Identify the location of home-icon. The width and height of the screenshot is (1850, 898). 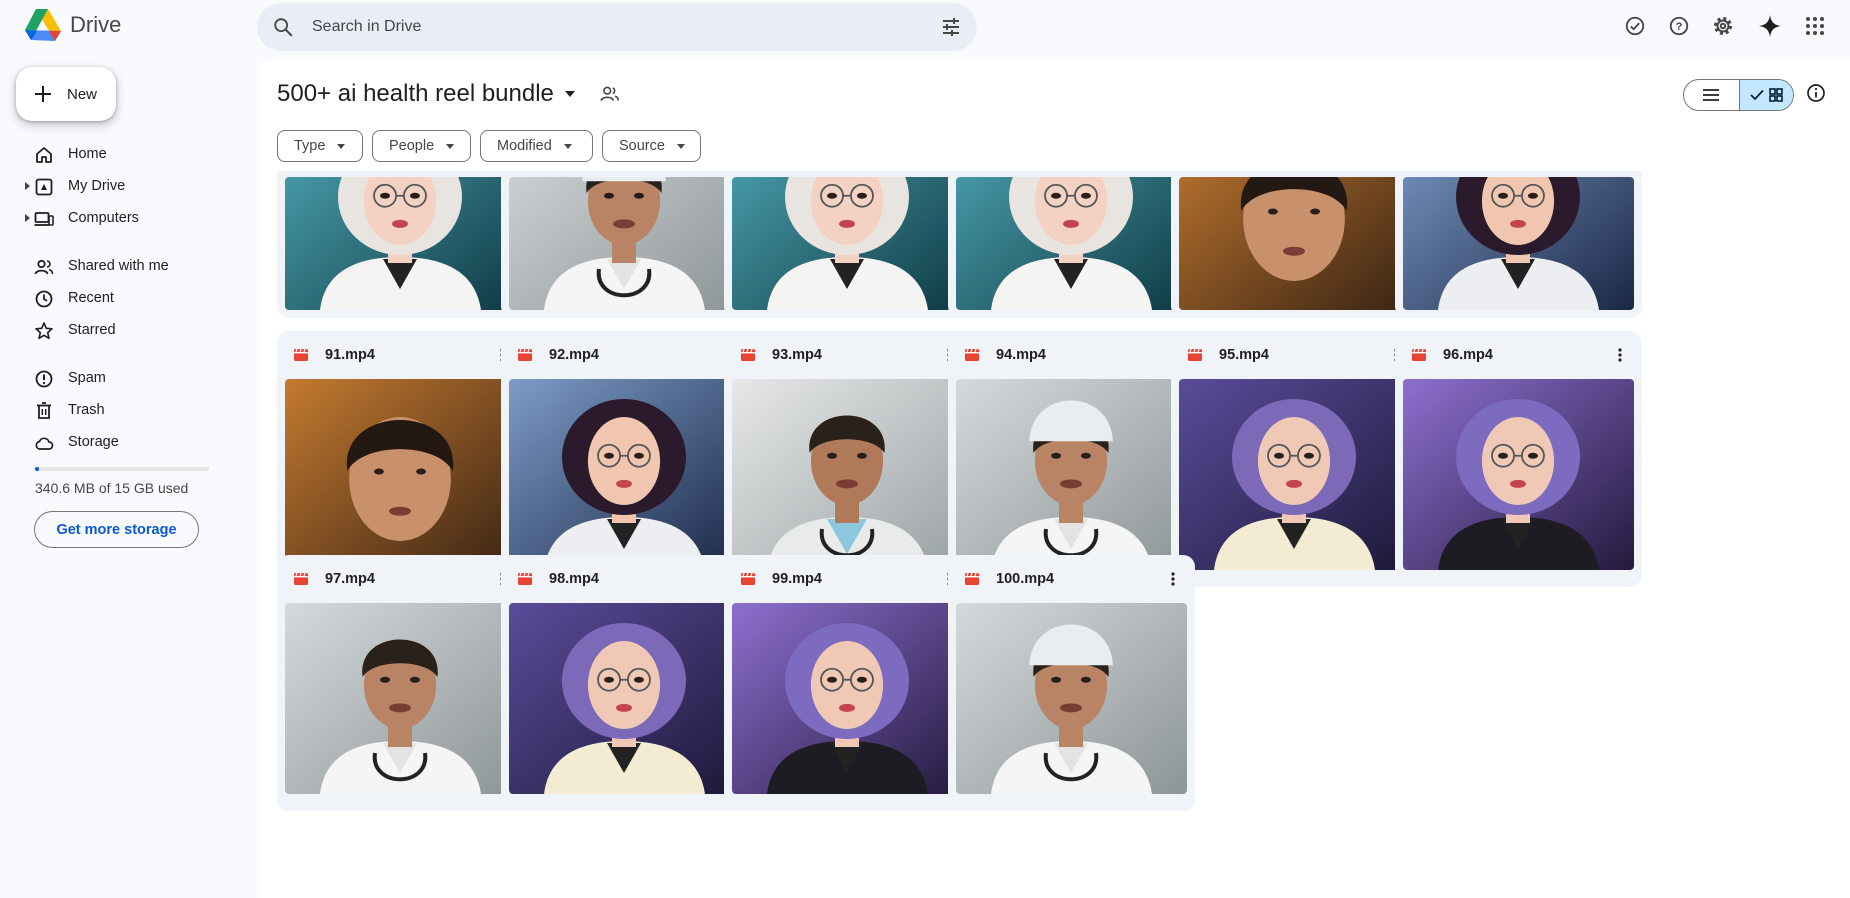
(44, 155).